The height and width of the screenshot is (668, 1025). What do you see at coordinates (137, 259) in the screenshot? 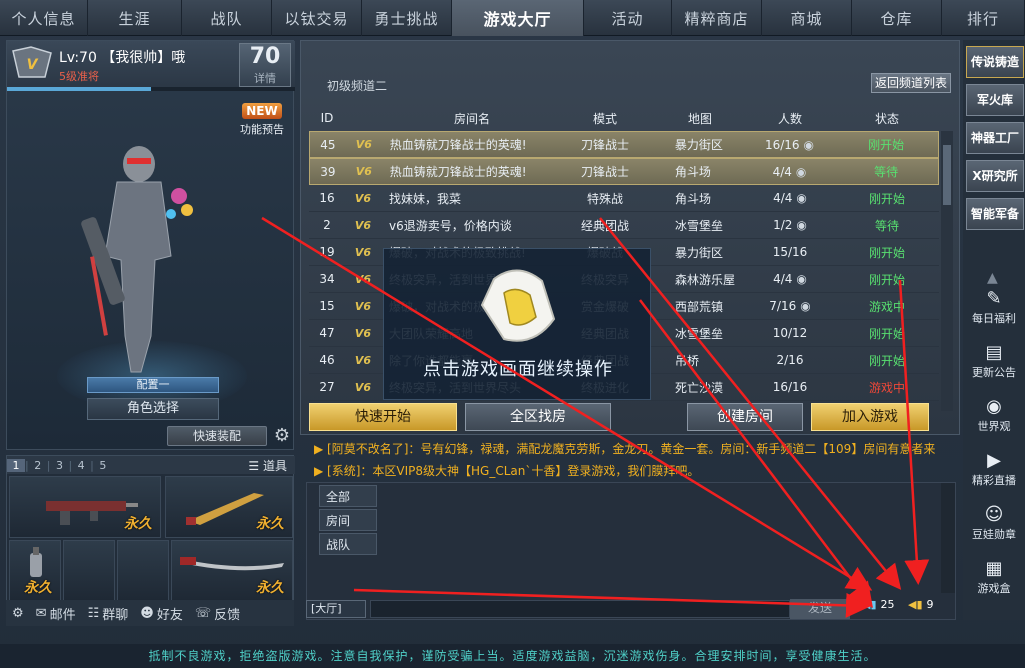
I see `character-model` at bounding box center [137, 259].